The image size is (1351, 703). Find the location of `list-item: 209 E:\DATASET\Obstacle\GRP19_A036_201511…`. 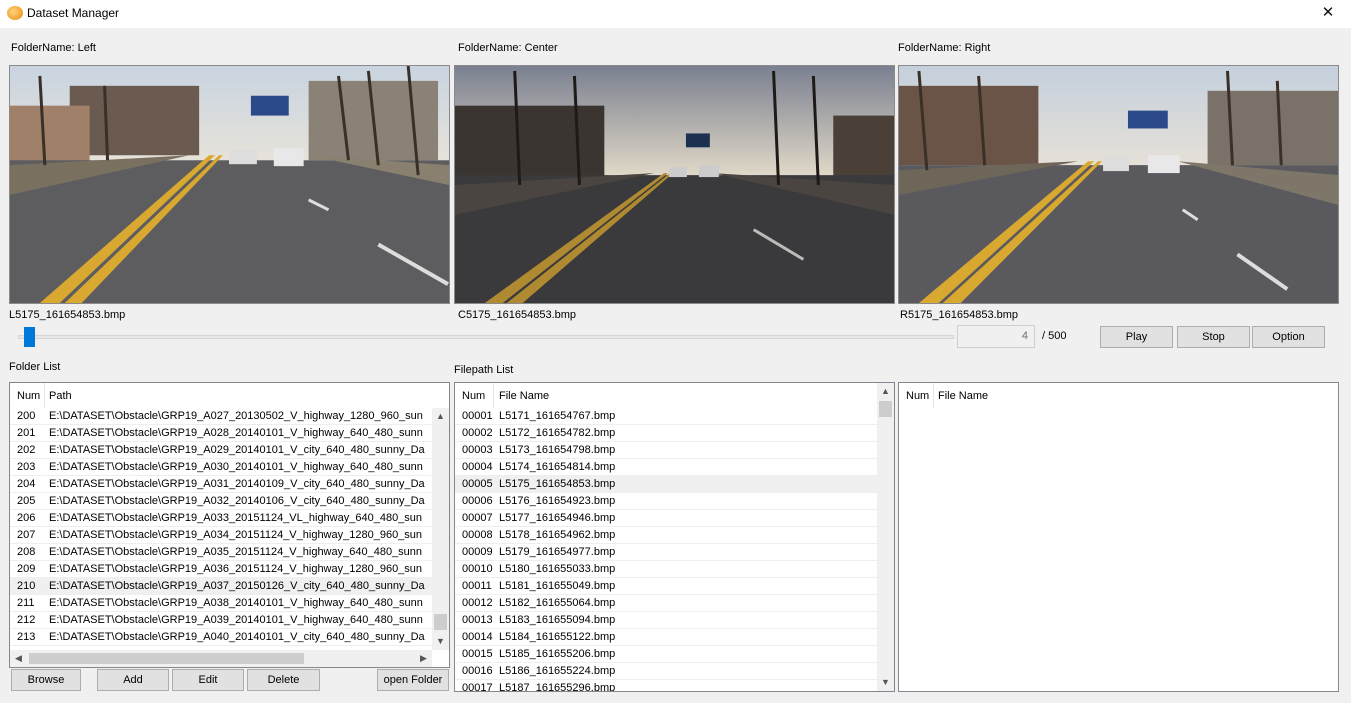

list-item: 209 E:\DATASET\Obstacle\GRP19_A036_201511… is located at coordinates (221, 569).